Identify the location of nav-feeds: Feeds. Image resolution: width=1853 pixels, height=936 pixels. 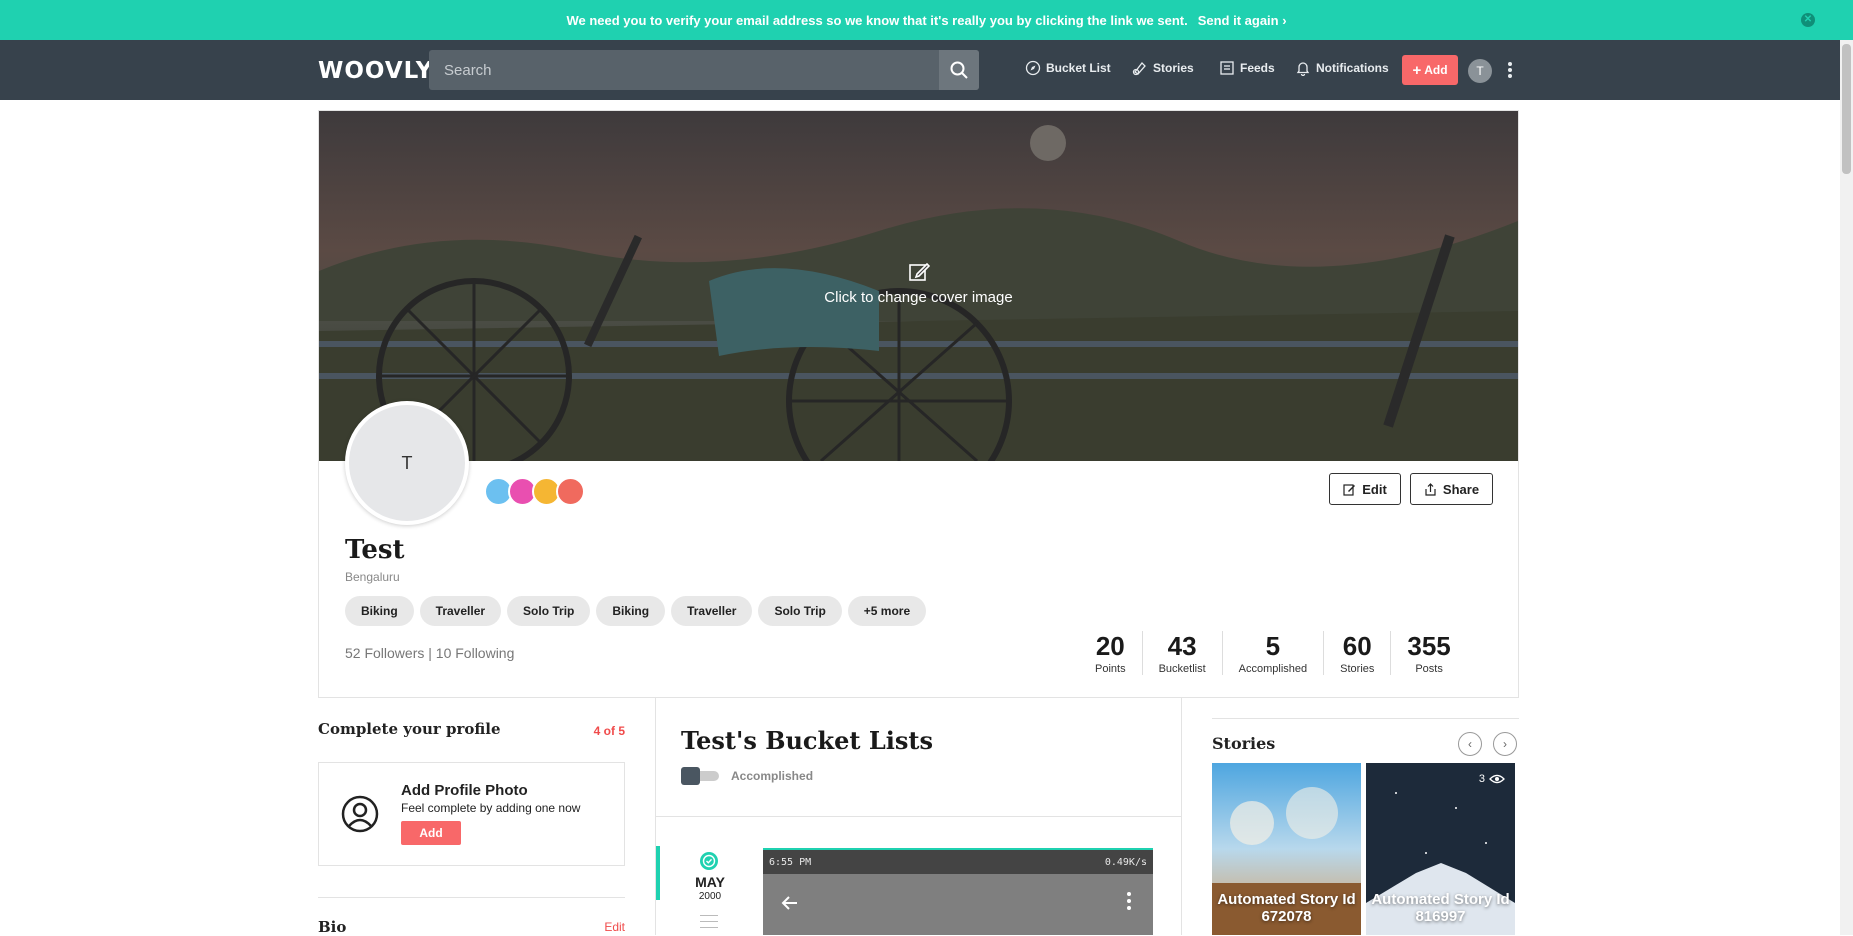
(1247, 68).